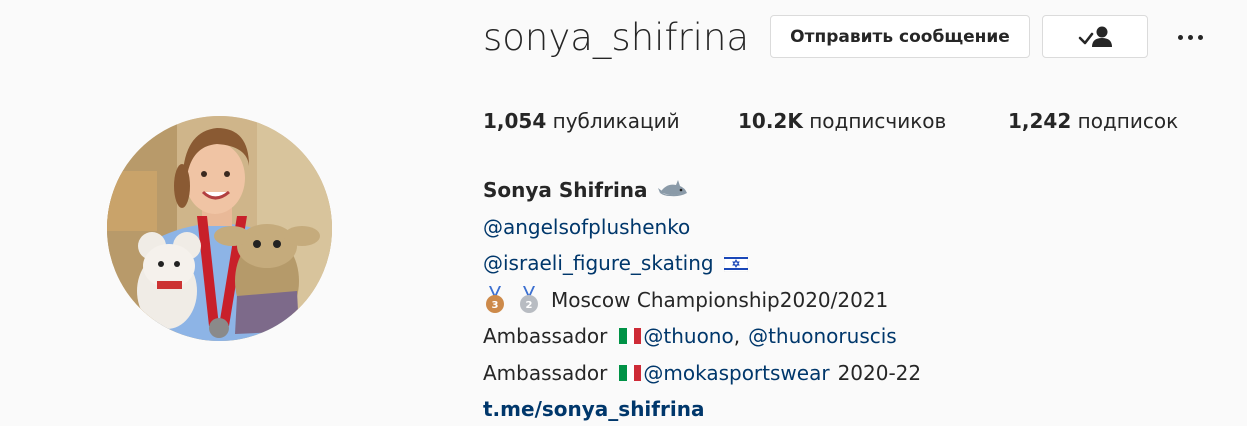 The width and height of the screenshot is (1247, 426). I want to click on more-options-button, so click(1190, 37).